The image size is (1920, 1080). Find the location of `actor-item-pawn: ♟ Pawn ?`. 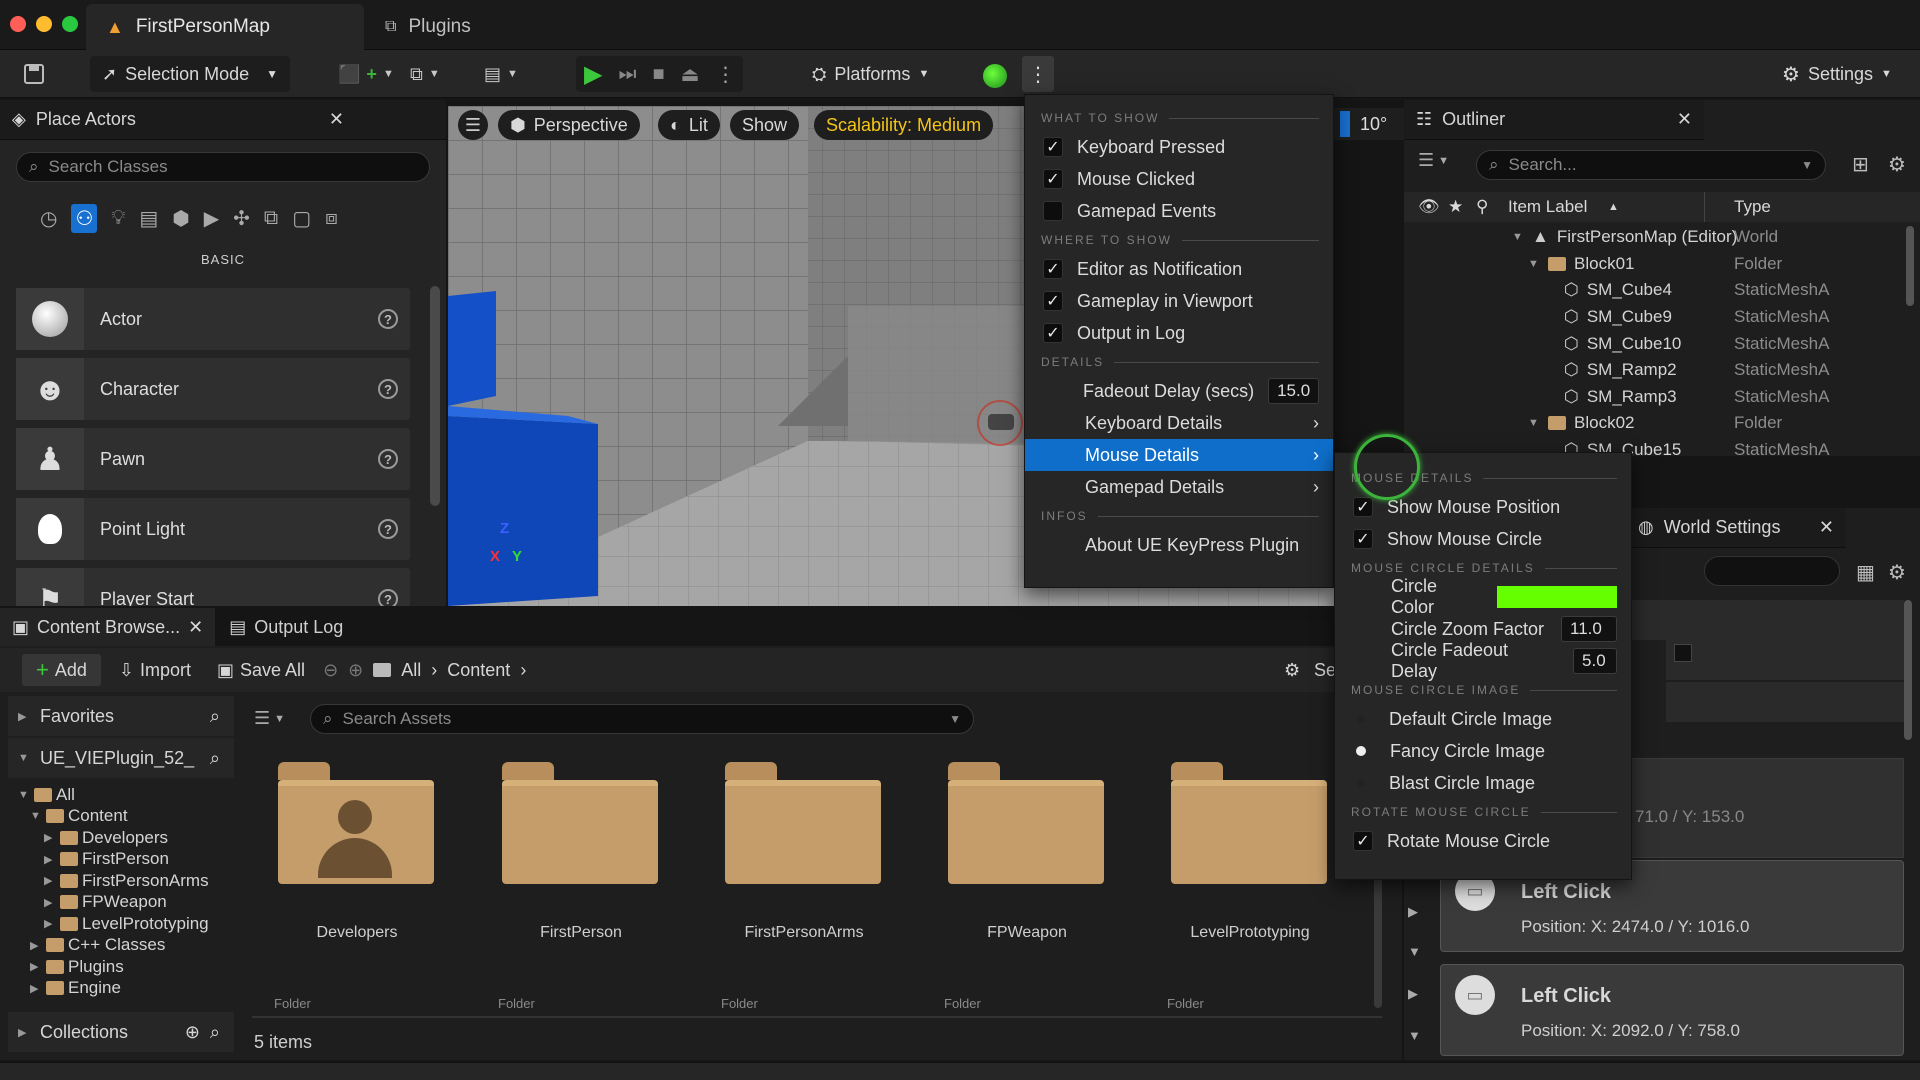

actor-item-pawn: ♟ Pawn ? is located at coordinates (213, 459).